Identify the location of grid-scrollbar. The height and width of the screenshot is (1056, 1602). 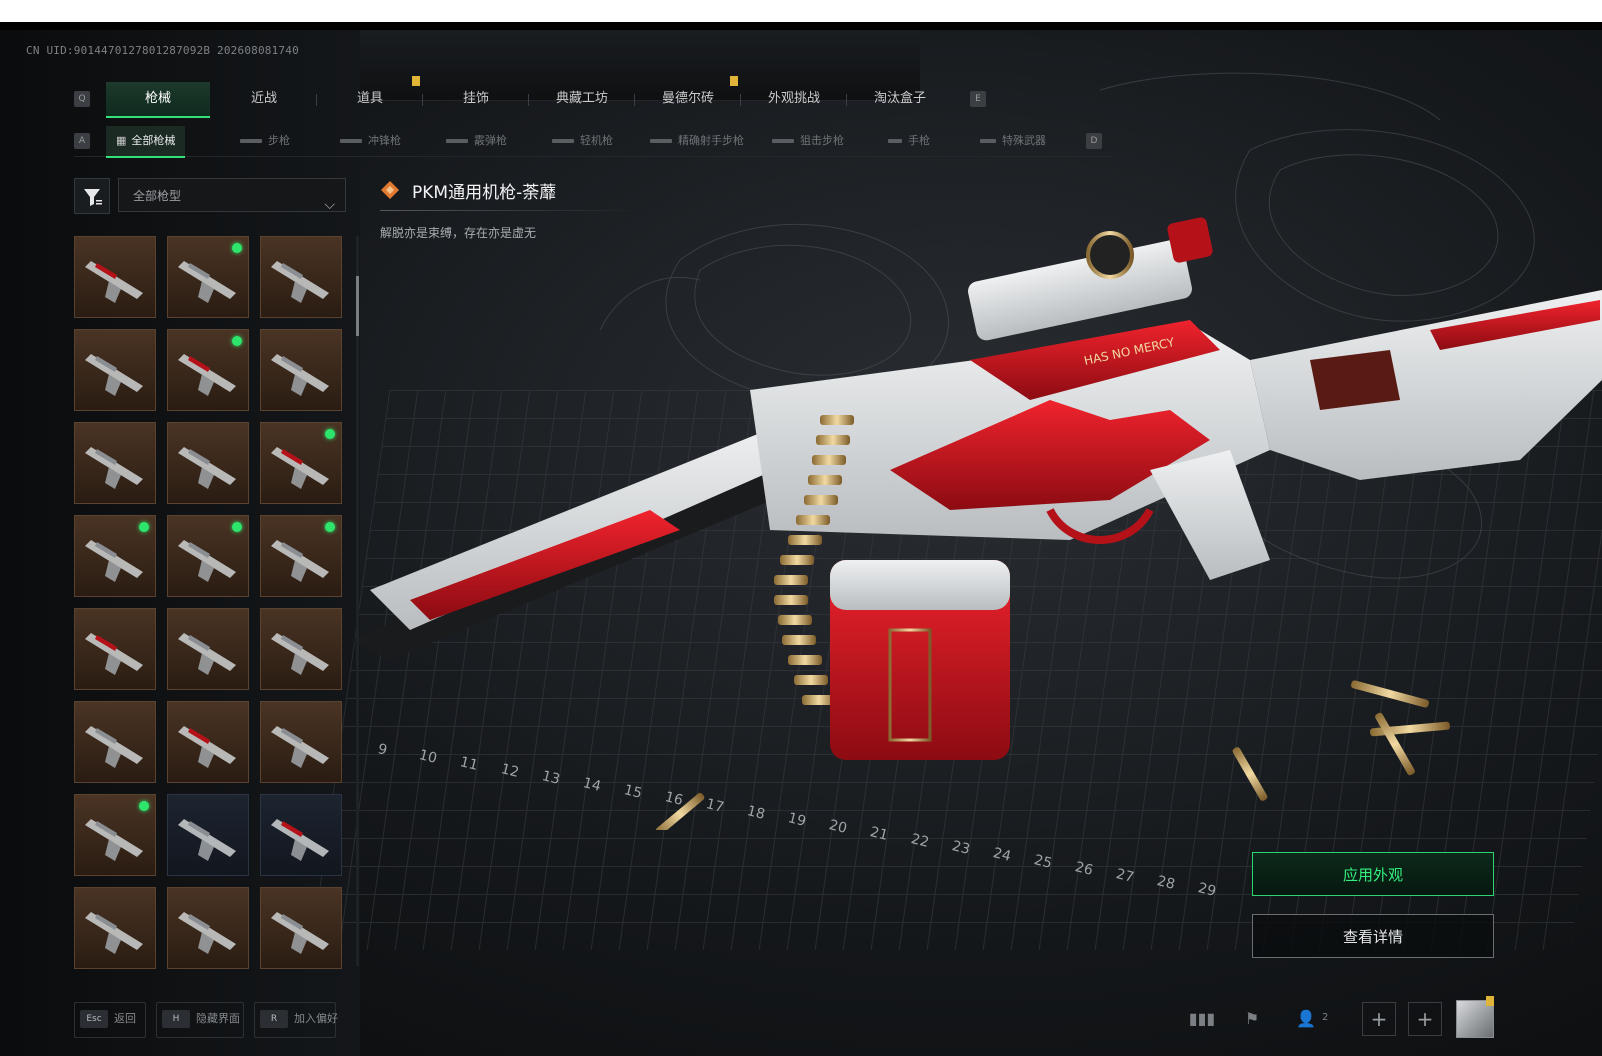
(357, 601).